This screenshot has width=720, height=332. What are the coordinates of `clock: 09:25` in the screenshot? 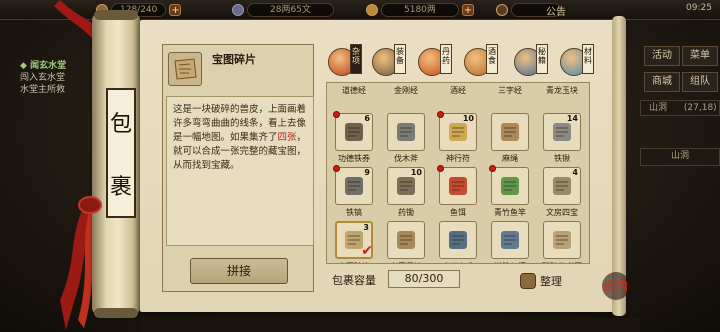 It's located at (699, 8).